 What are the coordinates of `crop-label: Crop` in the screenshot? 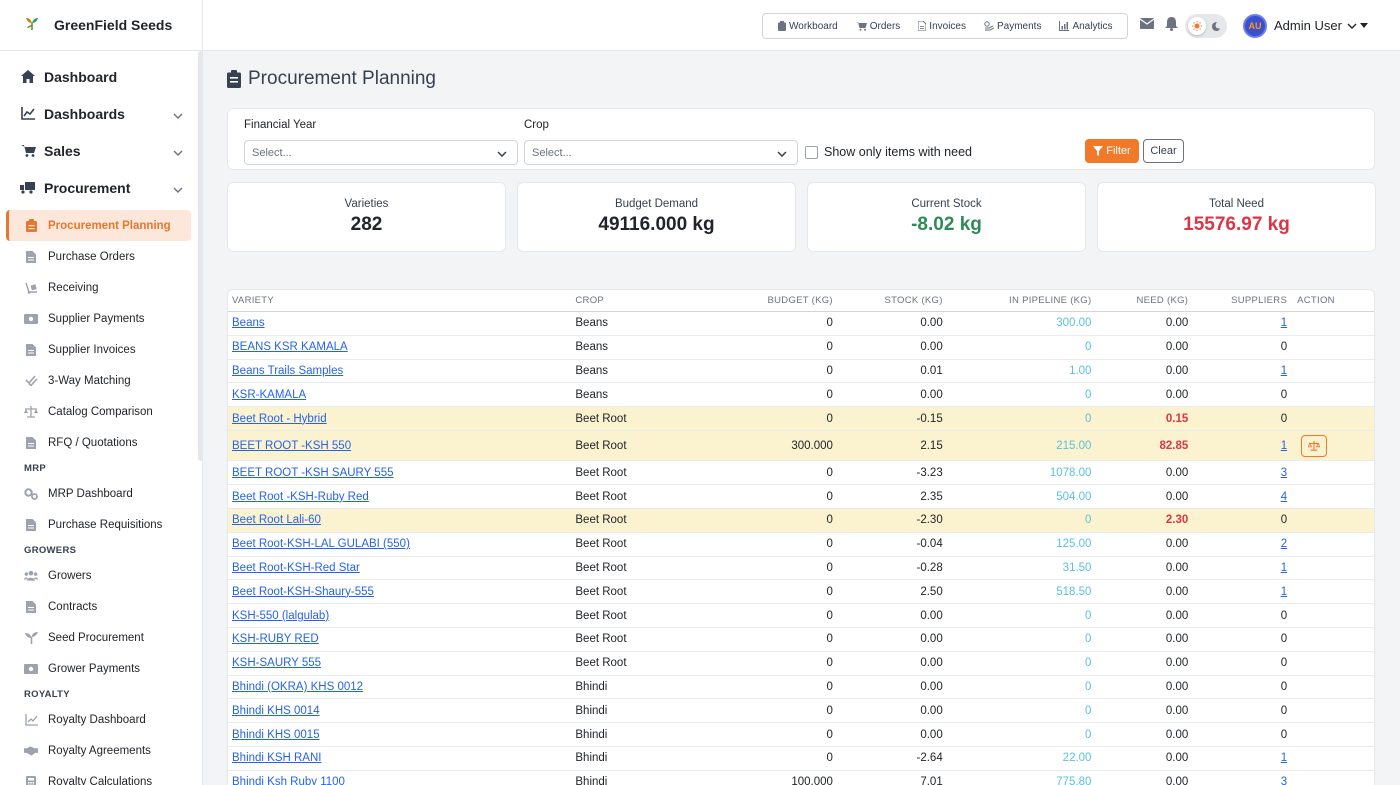 It's located at (536, 125).